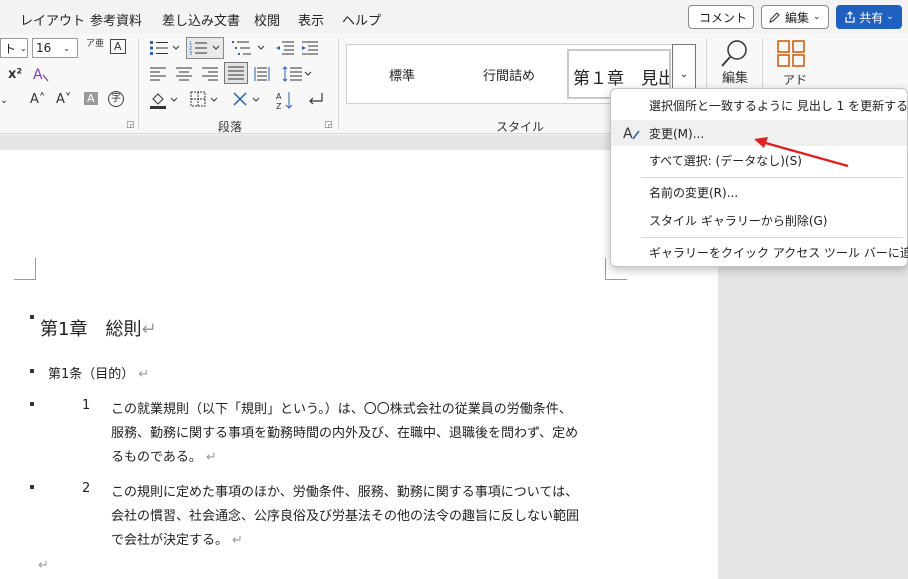  What do you see at coordinates (759, 252) in the screenshot?
I see `menu-item-add-to-quick-access: ギャラリーをクイック アクセス ツール バーに追加(A)` at bounding box center [759, 252].